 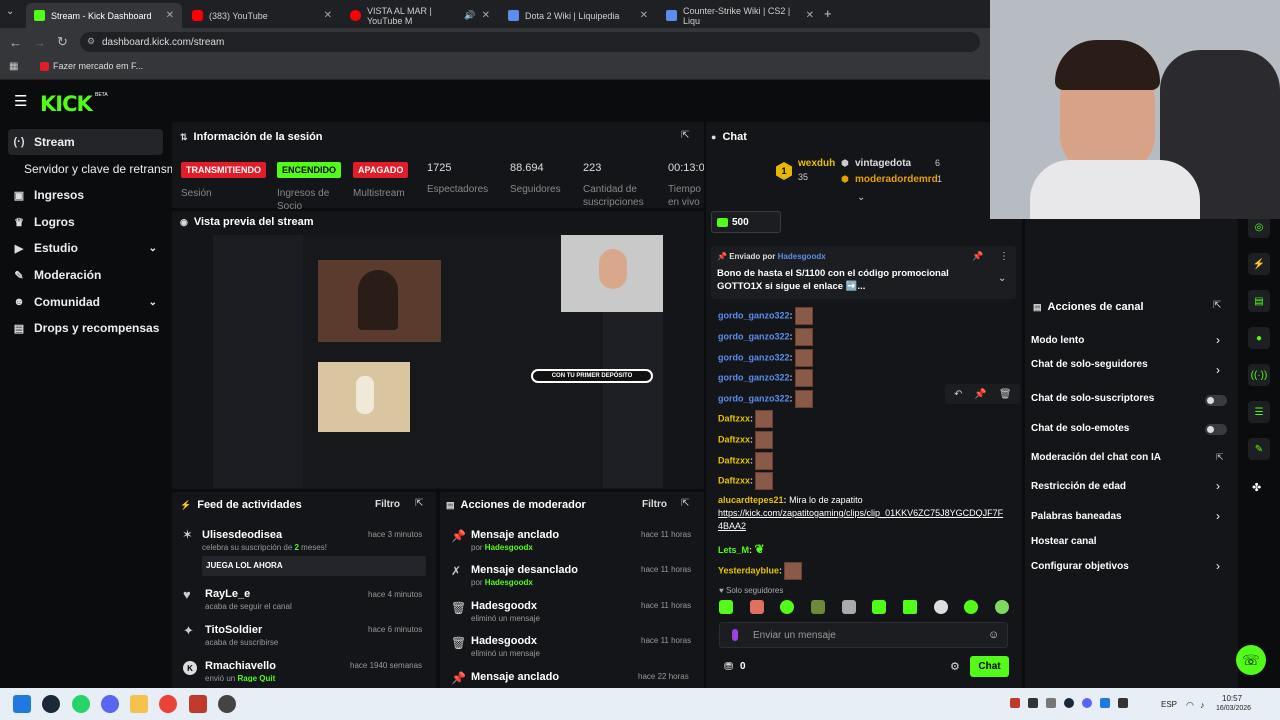 I want to click on rail-chat-button: ●, so click(x=1259, y=338).